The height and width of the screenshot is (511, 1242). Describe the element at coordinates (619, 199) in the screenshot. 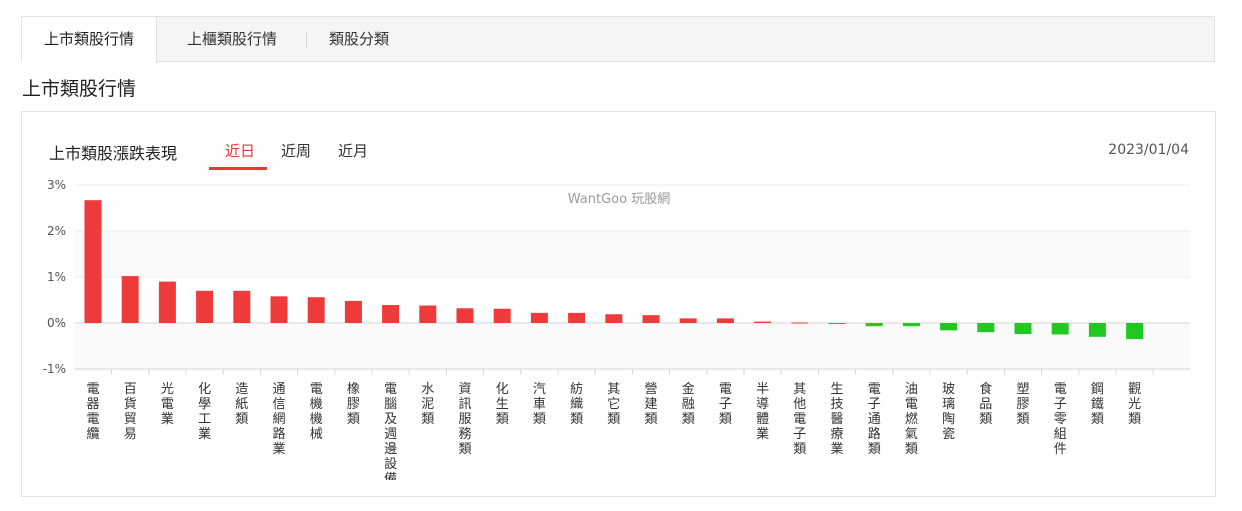

I see `watermark: WantGoo 玩股網` at that location.